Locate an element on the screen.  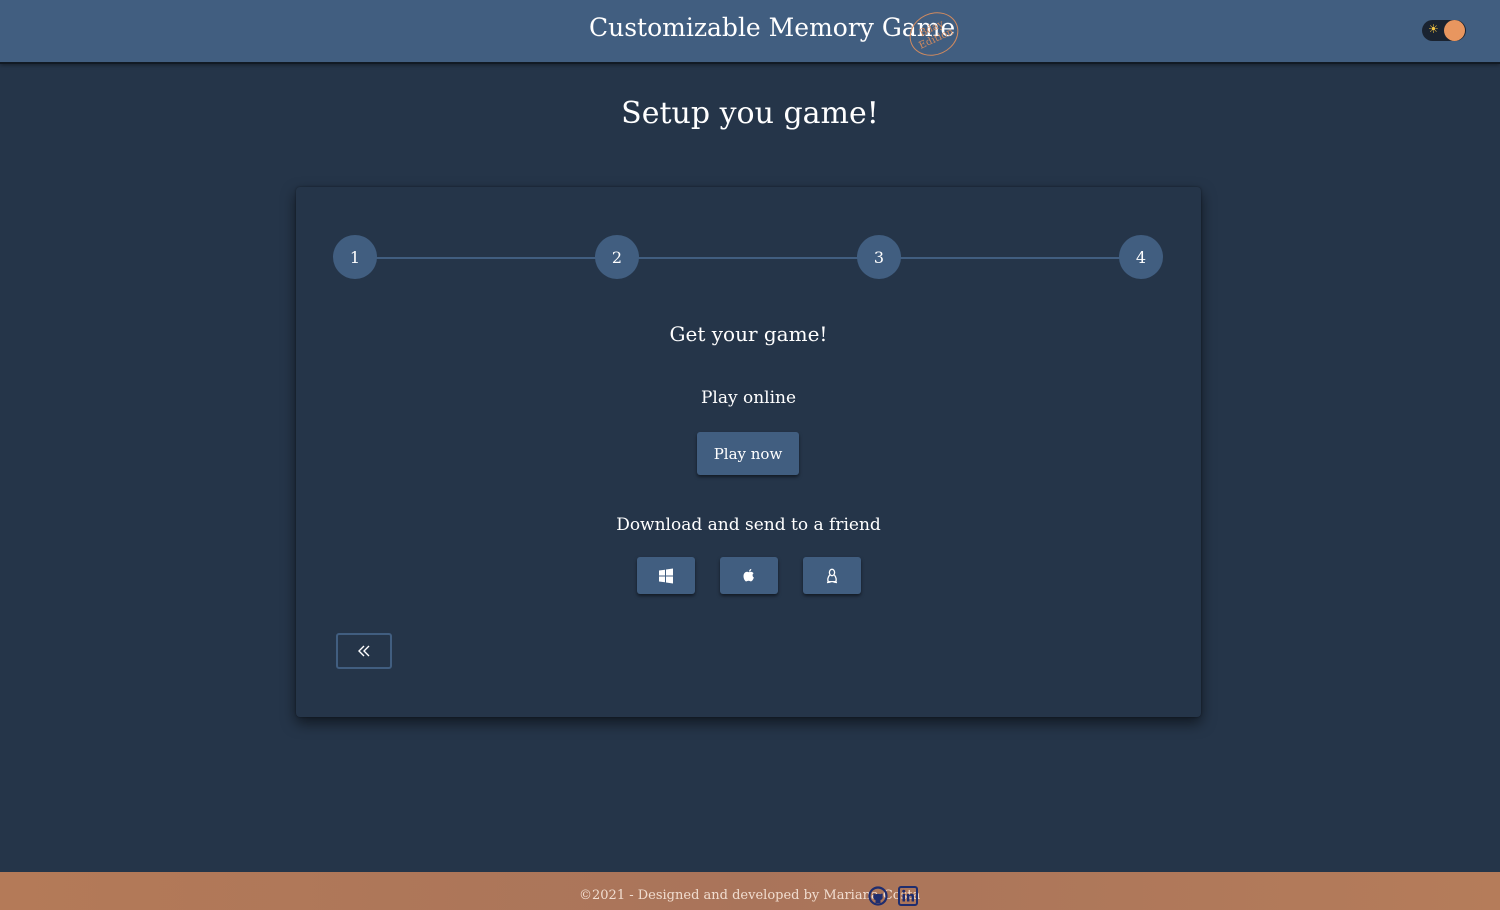
step-2: 2 is located at coordinates (617, 257).